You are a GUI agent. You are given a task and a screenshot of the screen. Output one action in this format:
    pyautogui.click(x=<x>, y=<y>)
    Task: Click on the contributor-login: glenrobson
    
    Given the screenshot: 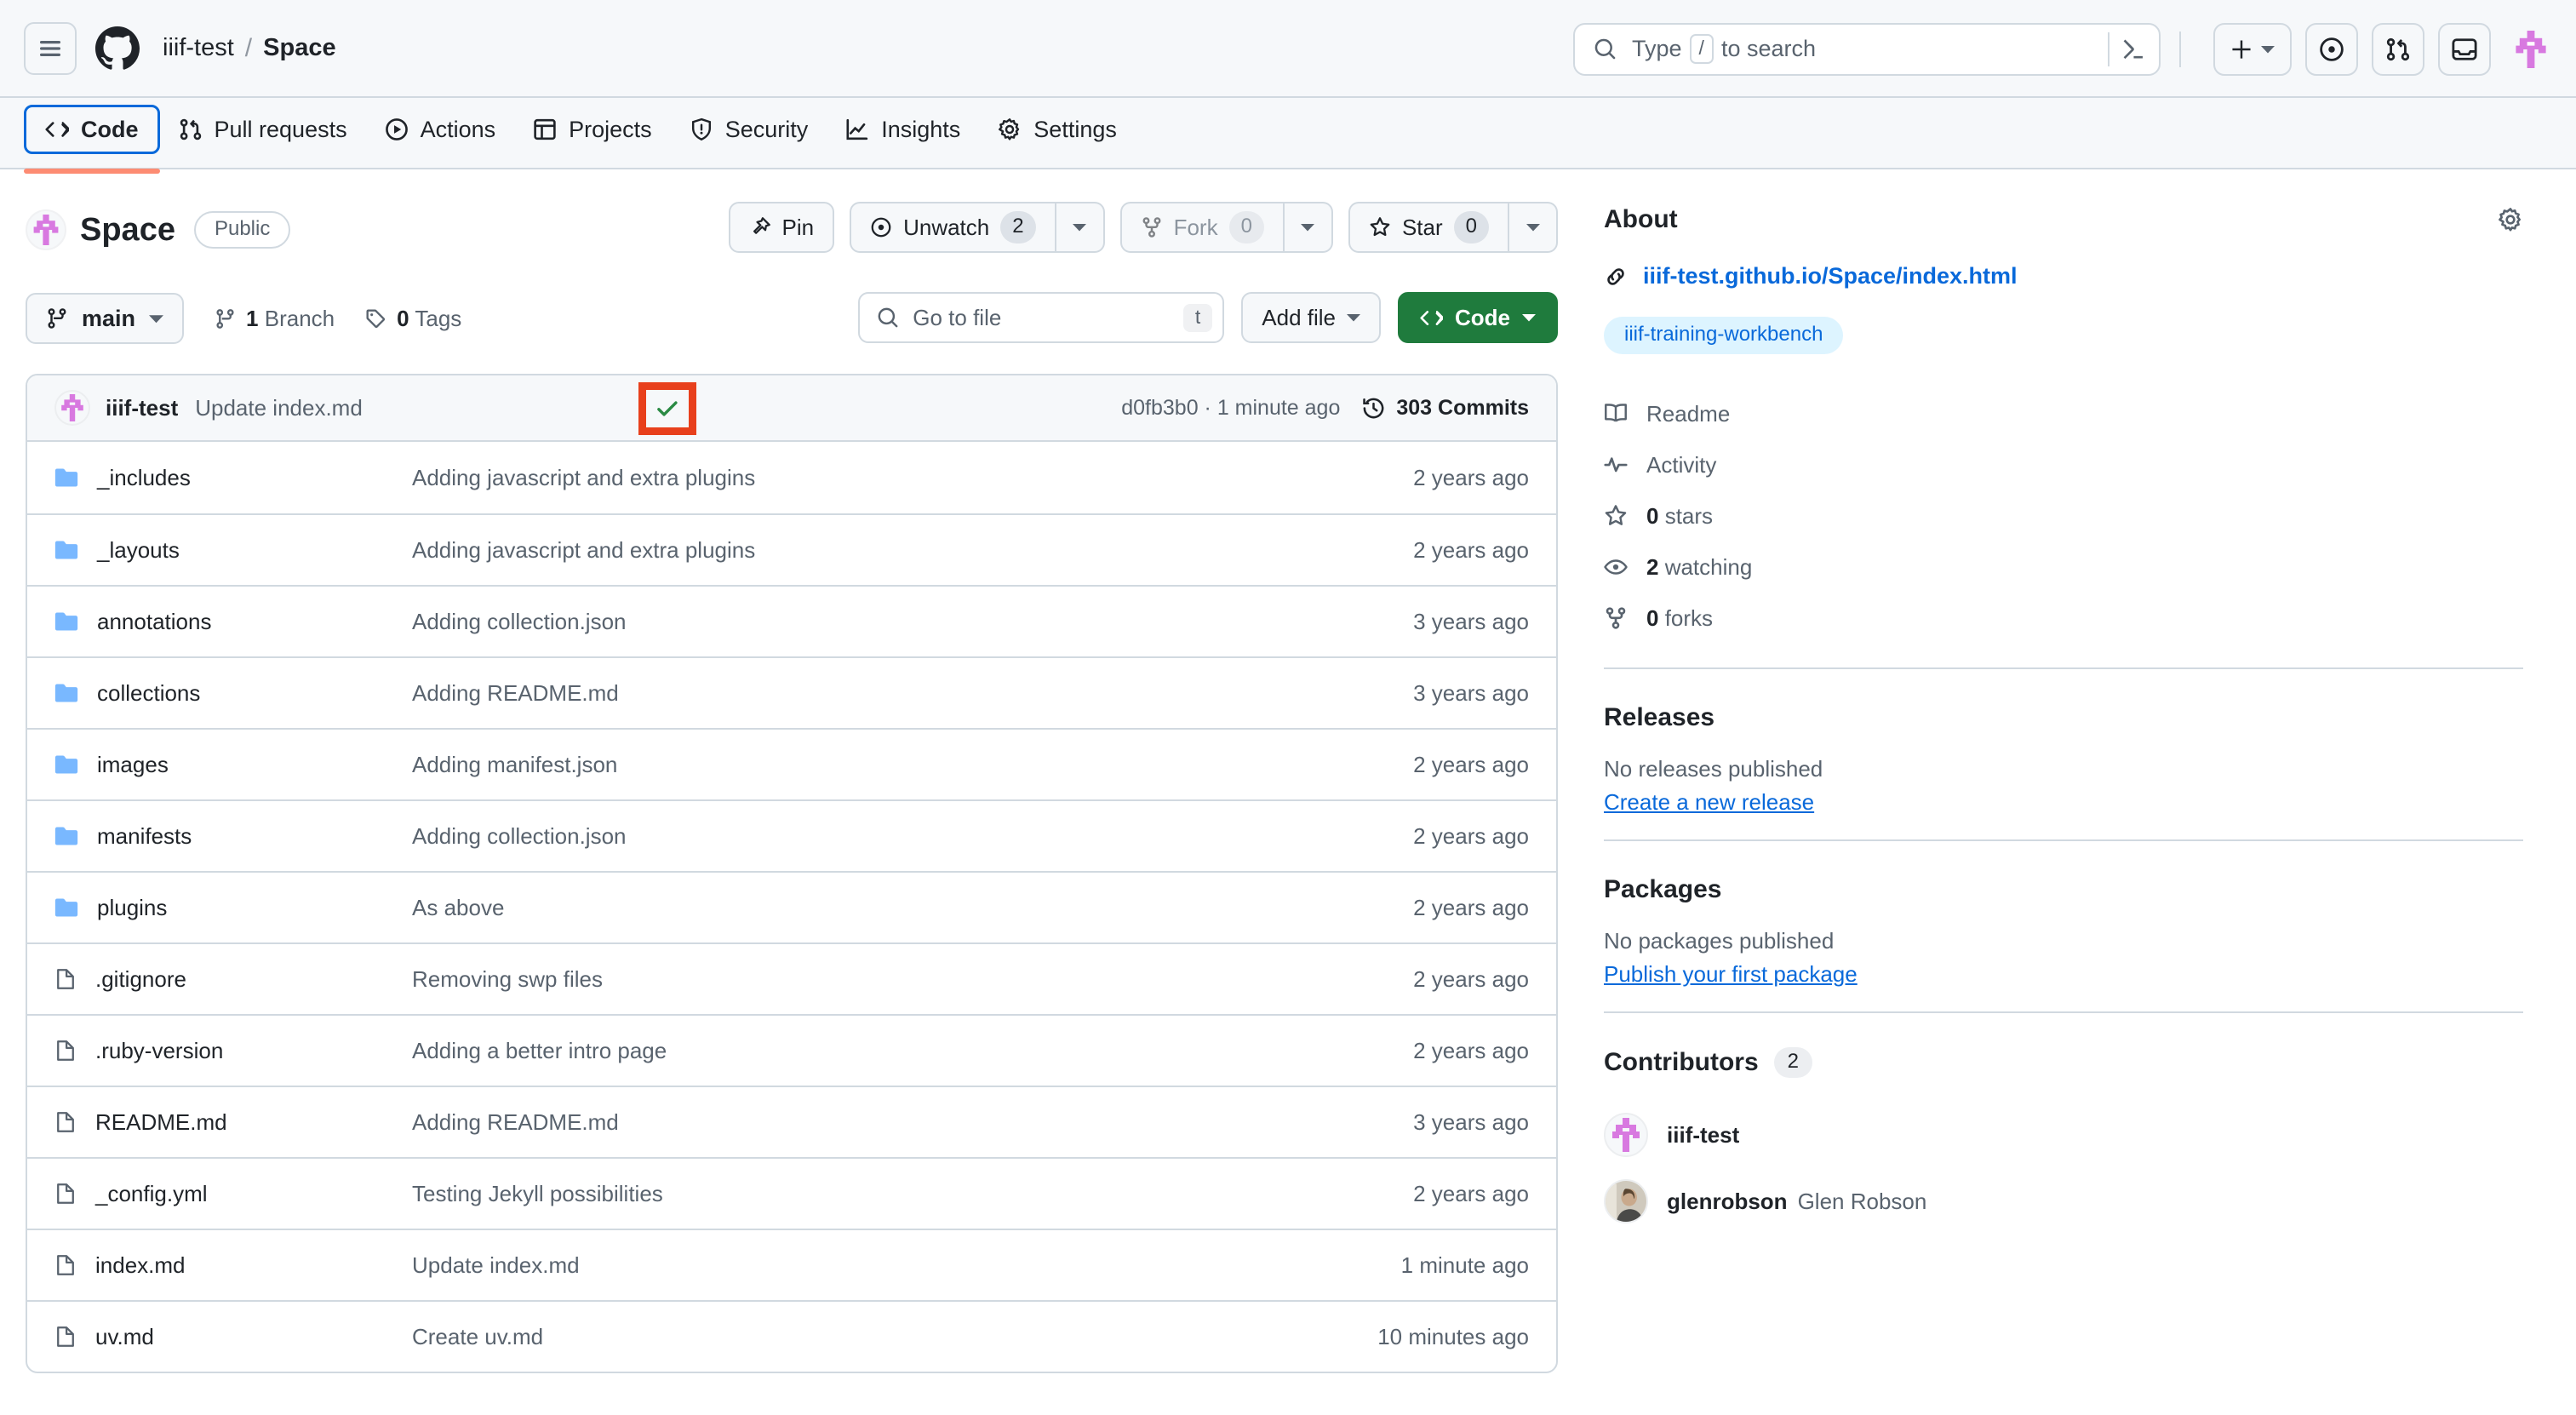 What is the action you would take?
    pyautogui.click(x=1727, y=1201)
    